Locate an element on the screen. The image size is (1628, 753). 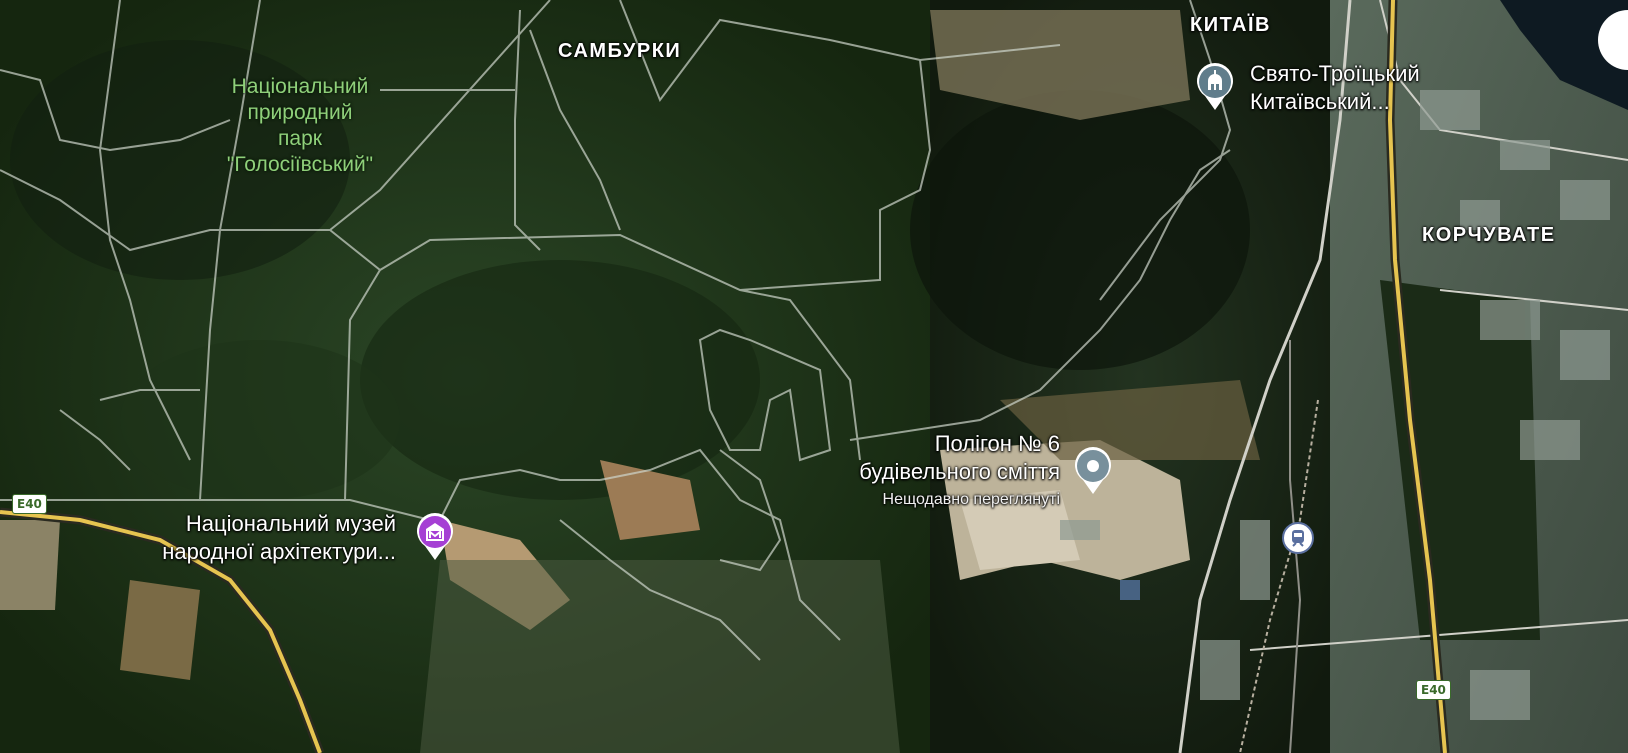
park-label-line: Національний is located at coordinates (300, 86).